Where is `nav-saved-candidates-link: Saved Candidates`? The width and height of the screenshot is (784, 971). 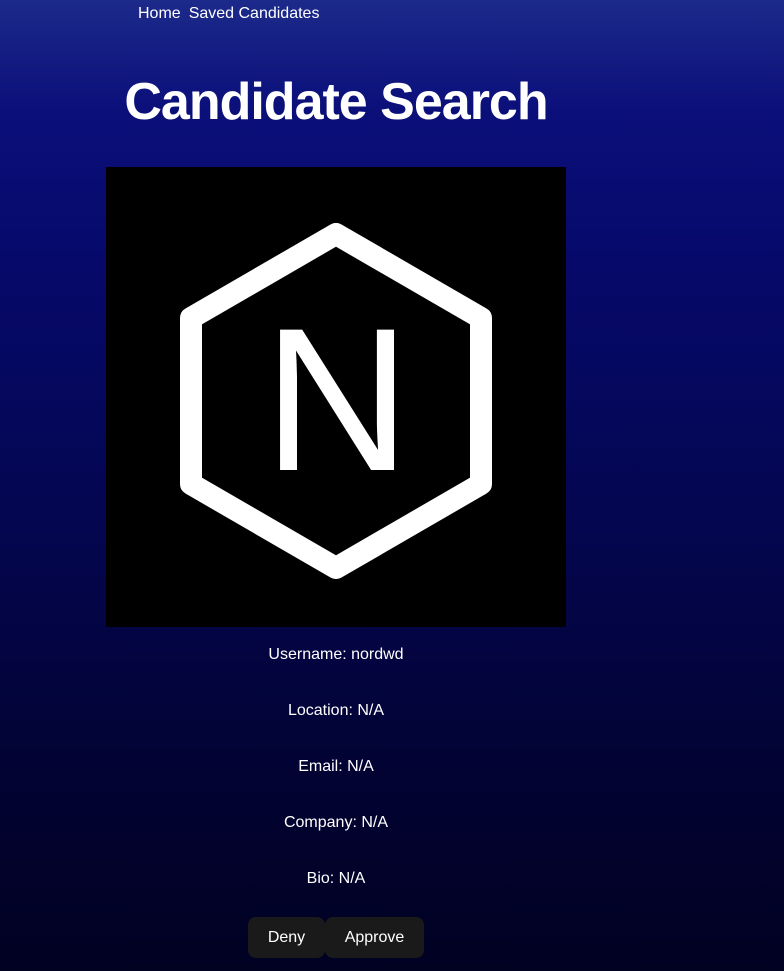
nav-saved-candidates-link: Saved Candidates is located at coordinates (254, 14).